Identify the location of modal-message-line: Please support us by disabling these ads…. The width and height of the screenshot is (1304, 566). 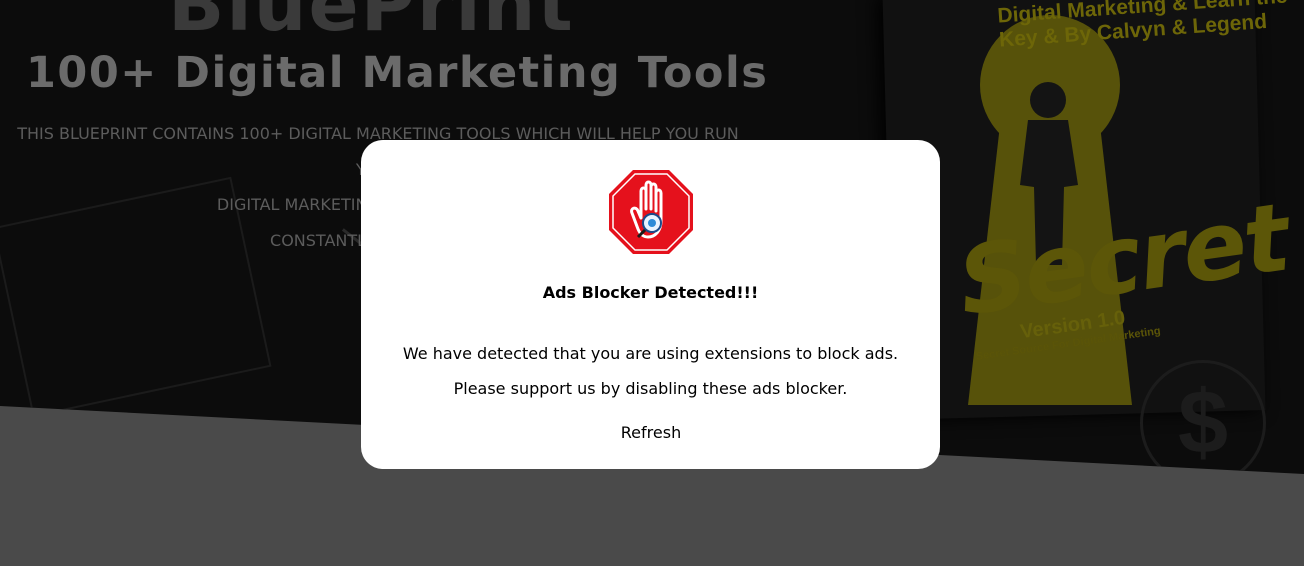
(650, 388).